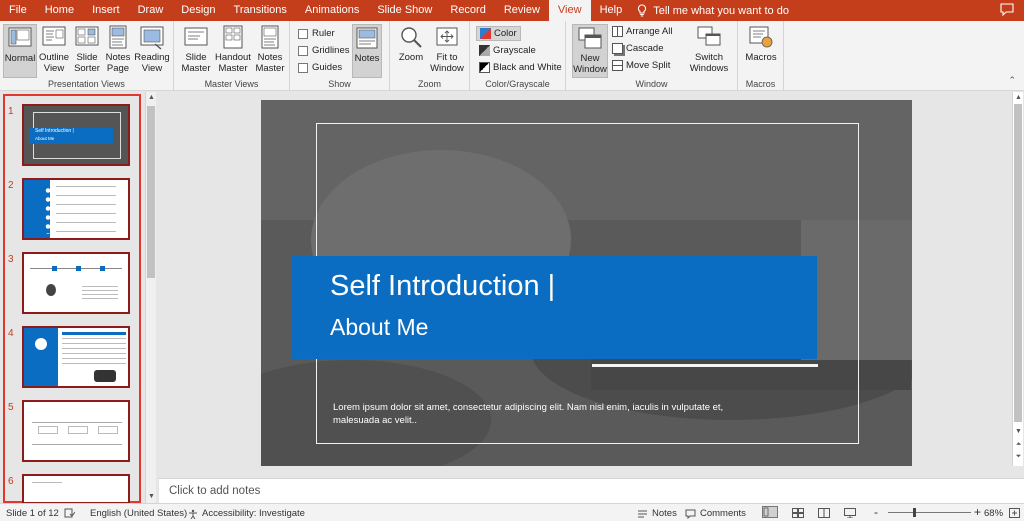 The image size is (1024, 521). Describe the element at coordinates (198, 10) in the screenshot. I see `tab-design: Design` at that location.